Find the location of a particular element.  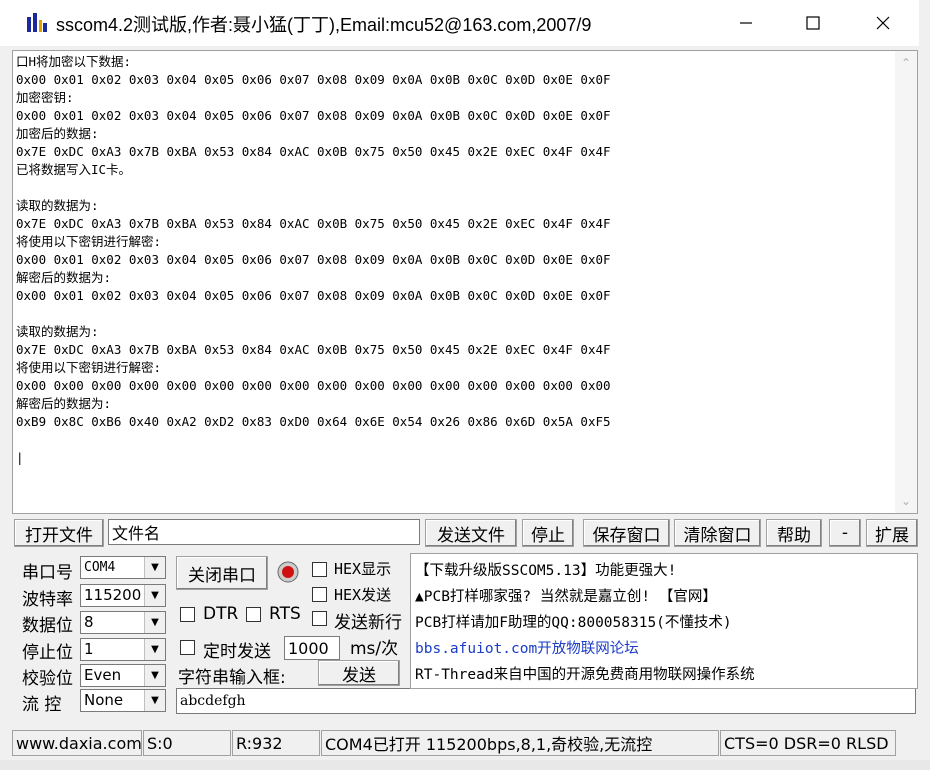

close-port-button: 关闭串口 is located at coordinates (222, 573).